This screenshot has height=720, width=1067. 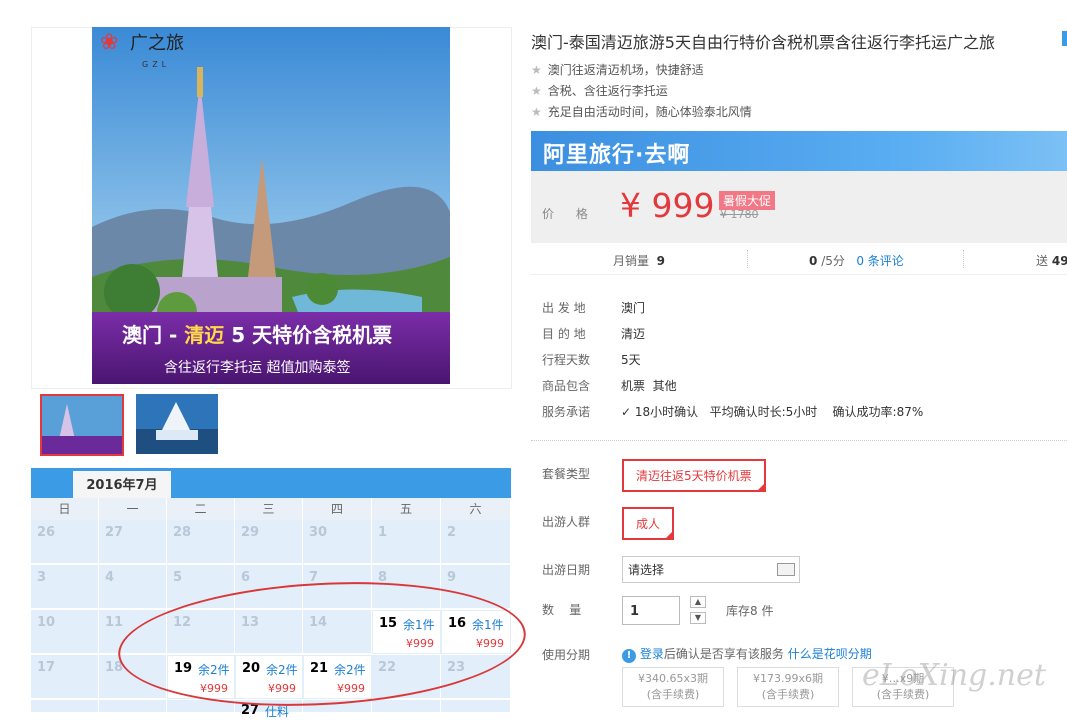 I want to click on calendar-day: 28, so click(x=201, y=542).